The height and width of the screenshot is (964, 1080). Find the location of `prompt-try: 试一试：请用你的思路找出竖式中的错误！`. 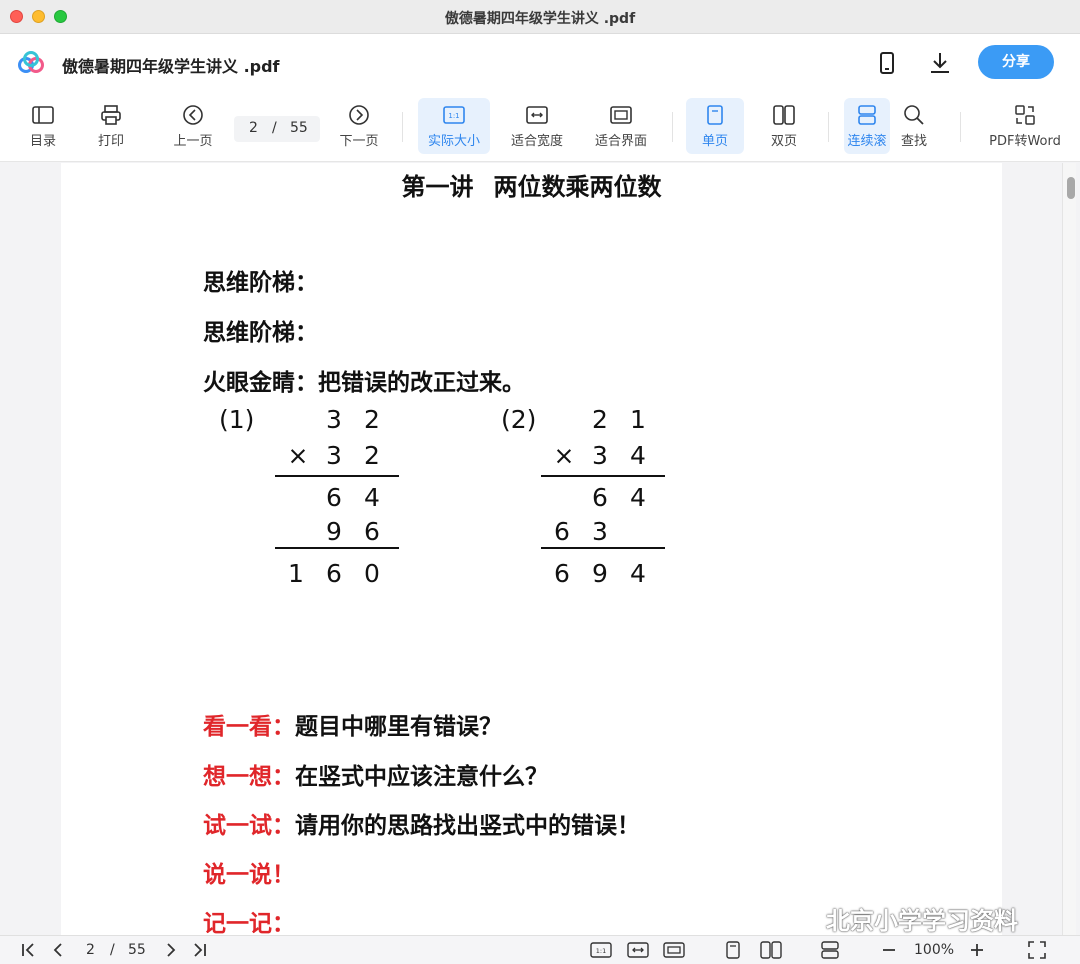

prompt-try: 试一试：请用你的思路找出竖式中的错误！ is located at coordinates (421, 823).